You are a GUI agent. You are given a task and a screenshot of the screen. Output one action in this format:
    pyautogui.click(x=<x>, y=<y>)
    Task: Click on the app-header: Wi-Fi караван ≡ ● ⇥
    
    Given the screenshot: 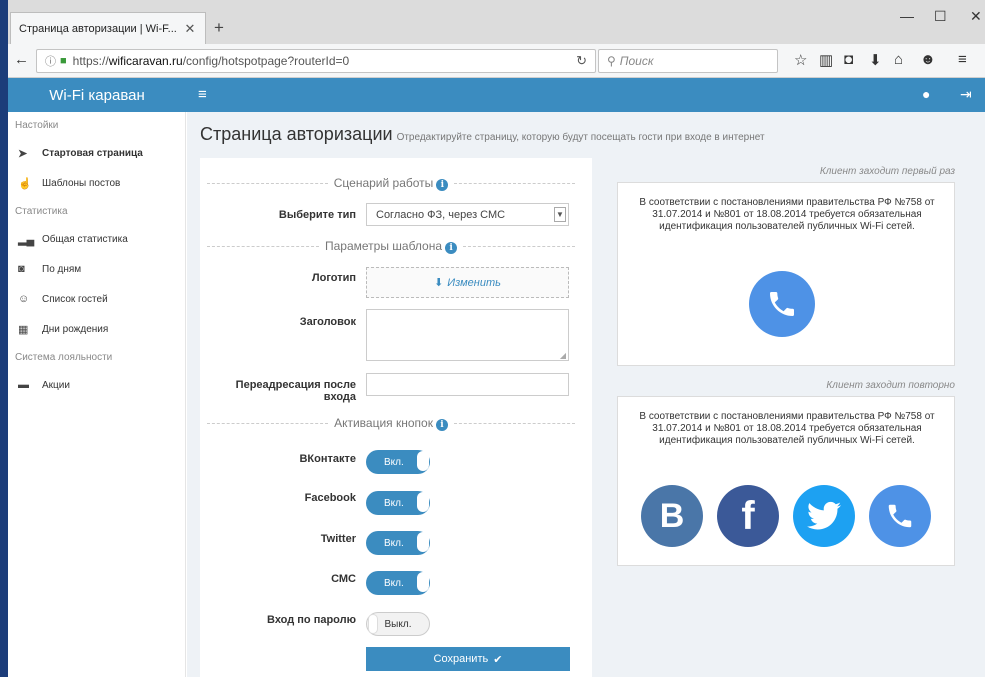 What is the action you would take?
    pyautogui.click(x=496, y=95)
    